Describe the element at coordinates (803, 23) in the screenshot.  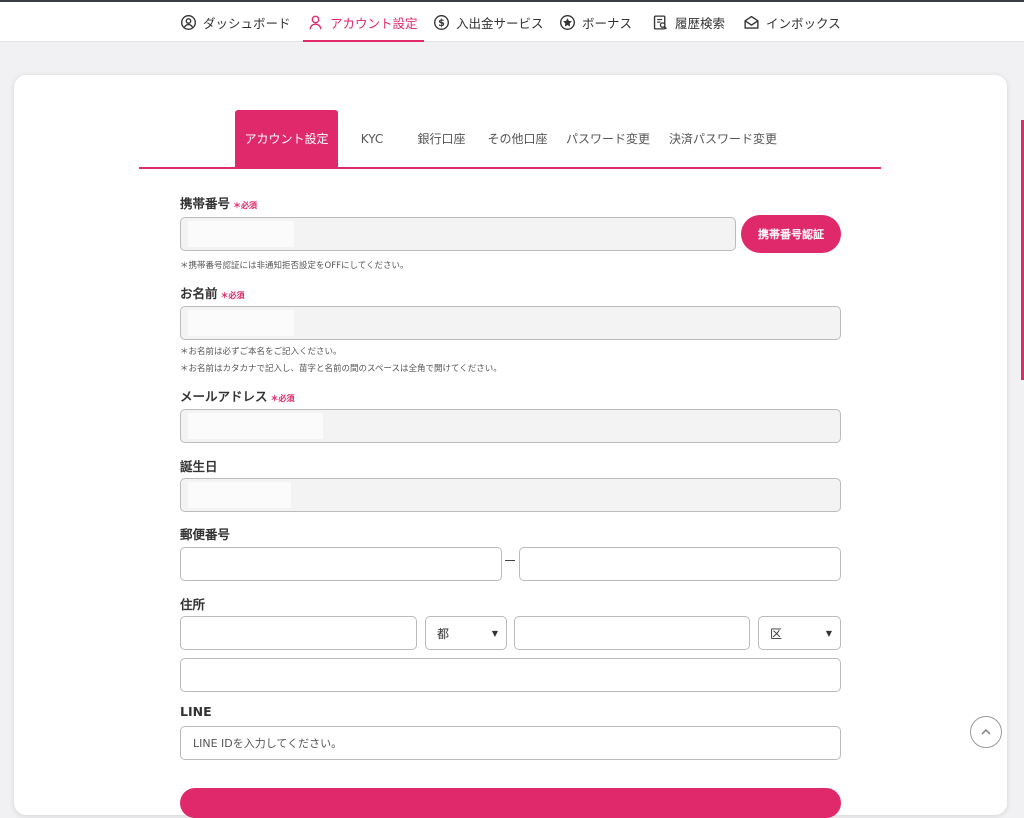
I see `nav-item-label: インボックス` at that location.